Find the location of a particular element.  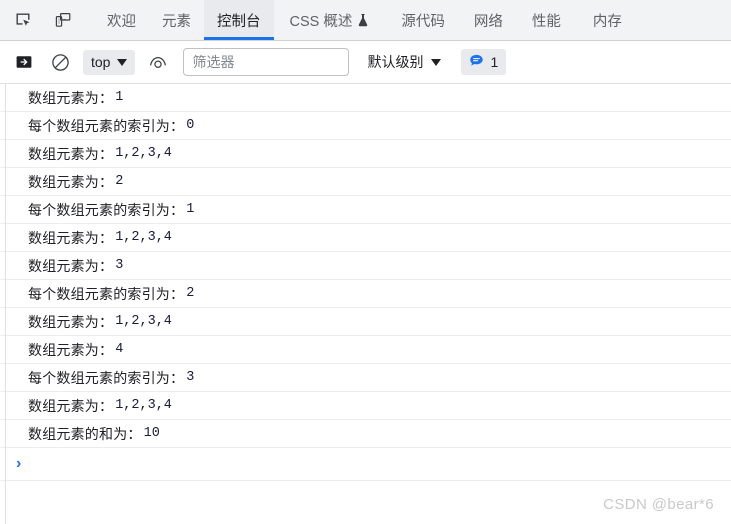

clear-console-icon is located at coordinates (60, 62).